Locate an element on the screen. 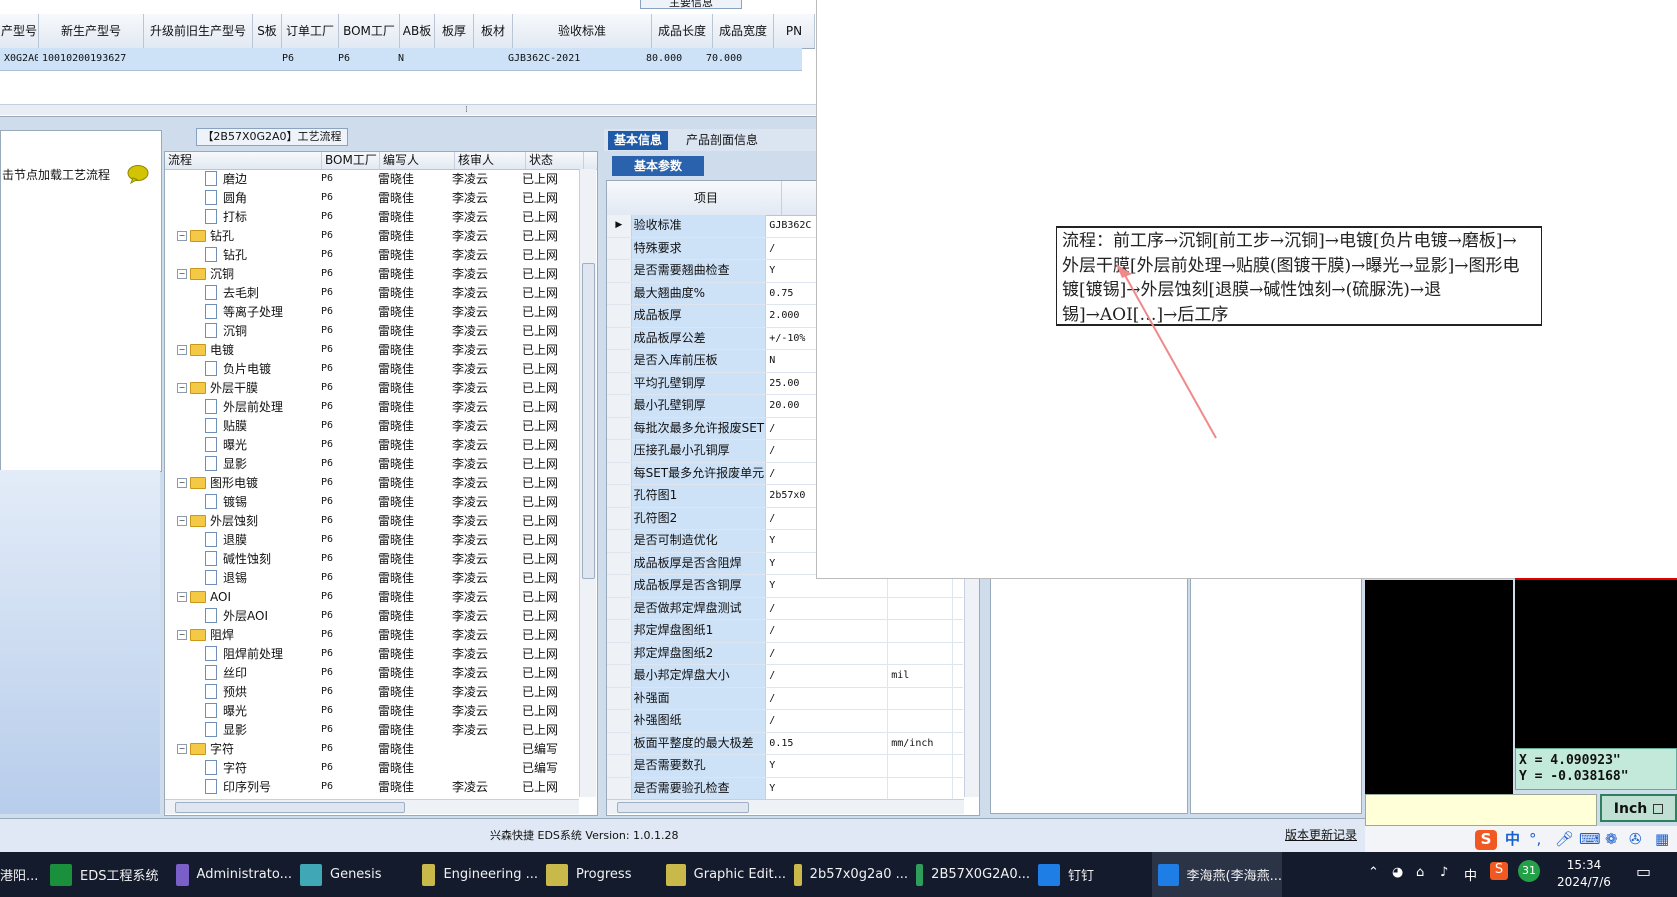 The width and height of the screenshot is (1677, 897). property-row: 是否需要数孔 Y is located at coordinates (785, 766).